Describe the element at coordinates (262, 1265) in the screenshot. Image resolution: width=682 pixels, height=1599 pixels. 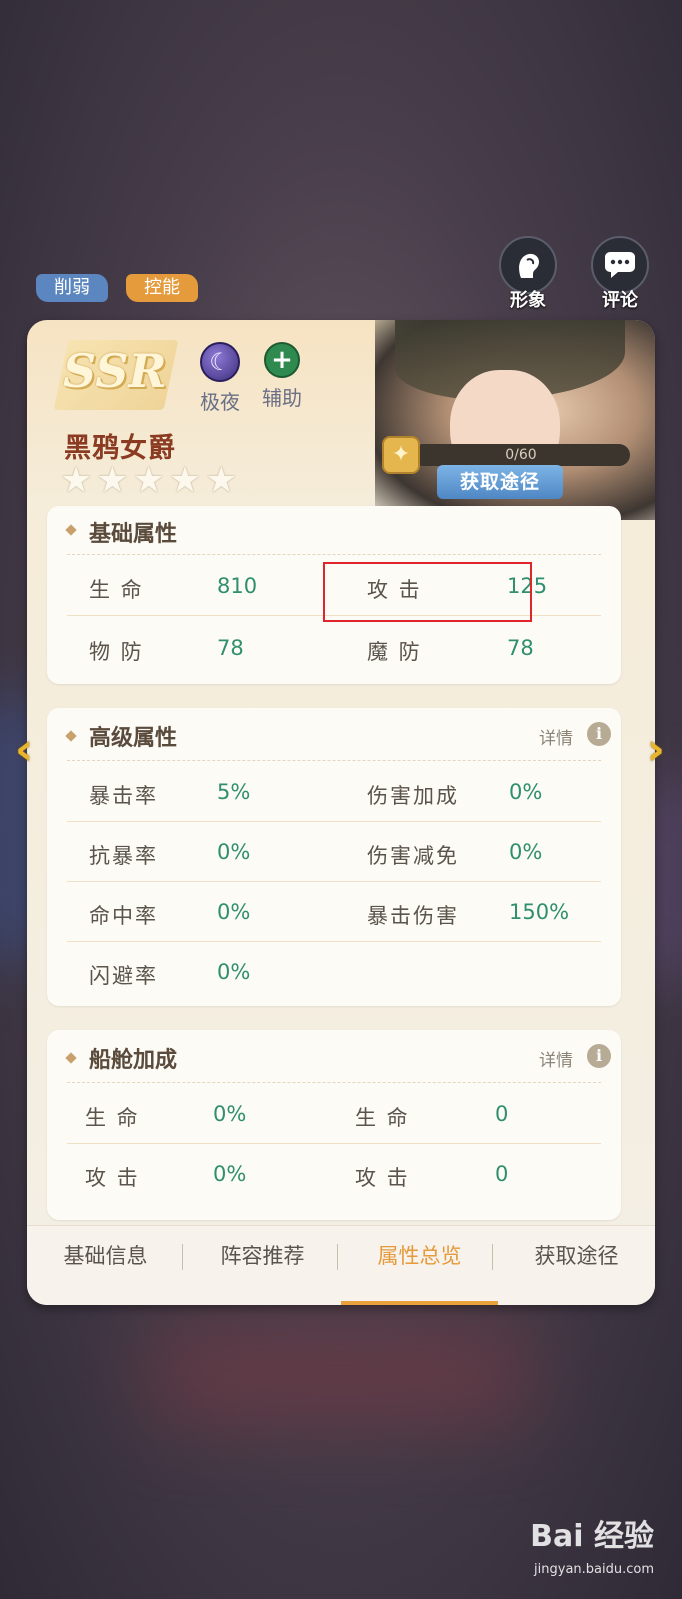
I see `tab-lineup: 阵容推荐` at that location.